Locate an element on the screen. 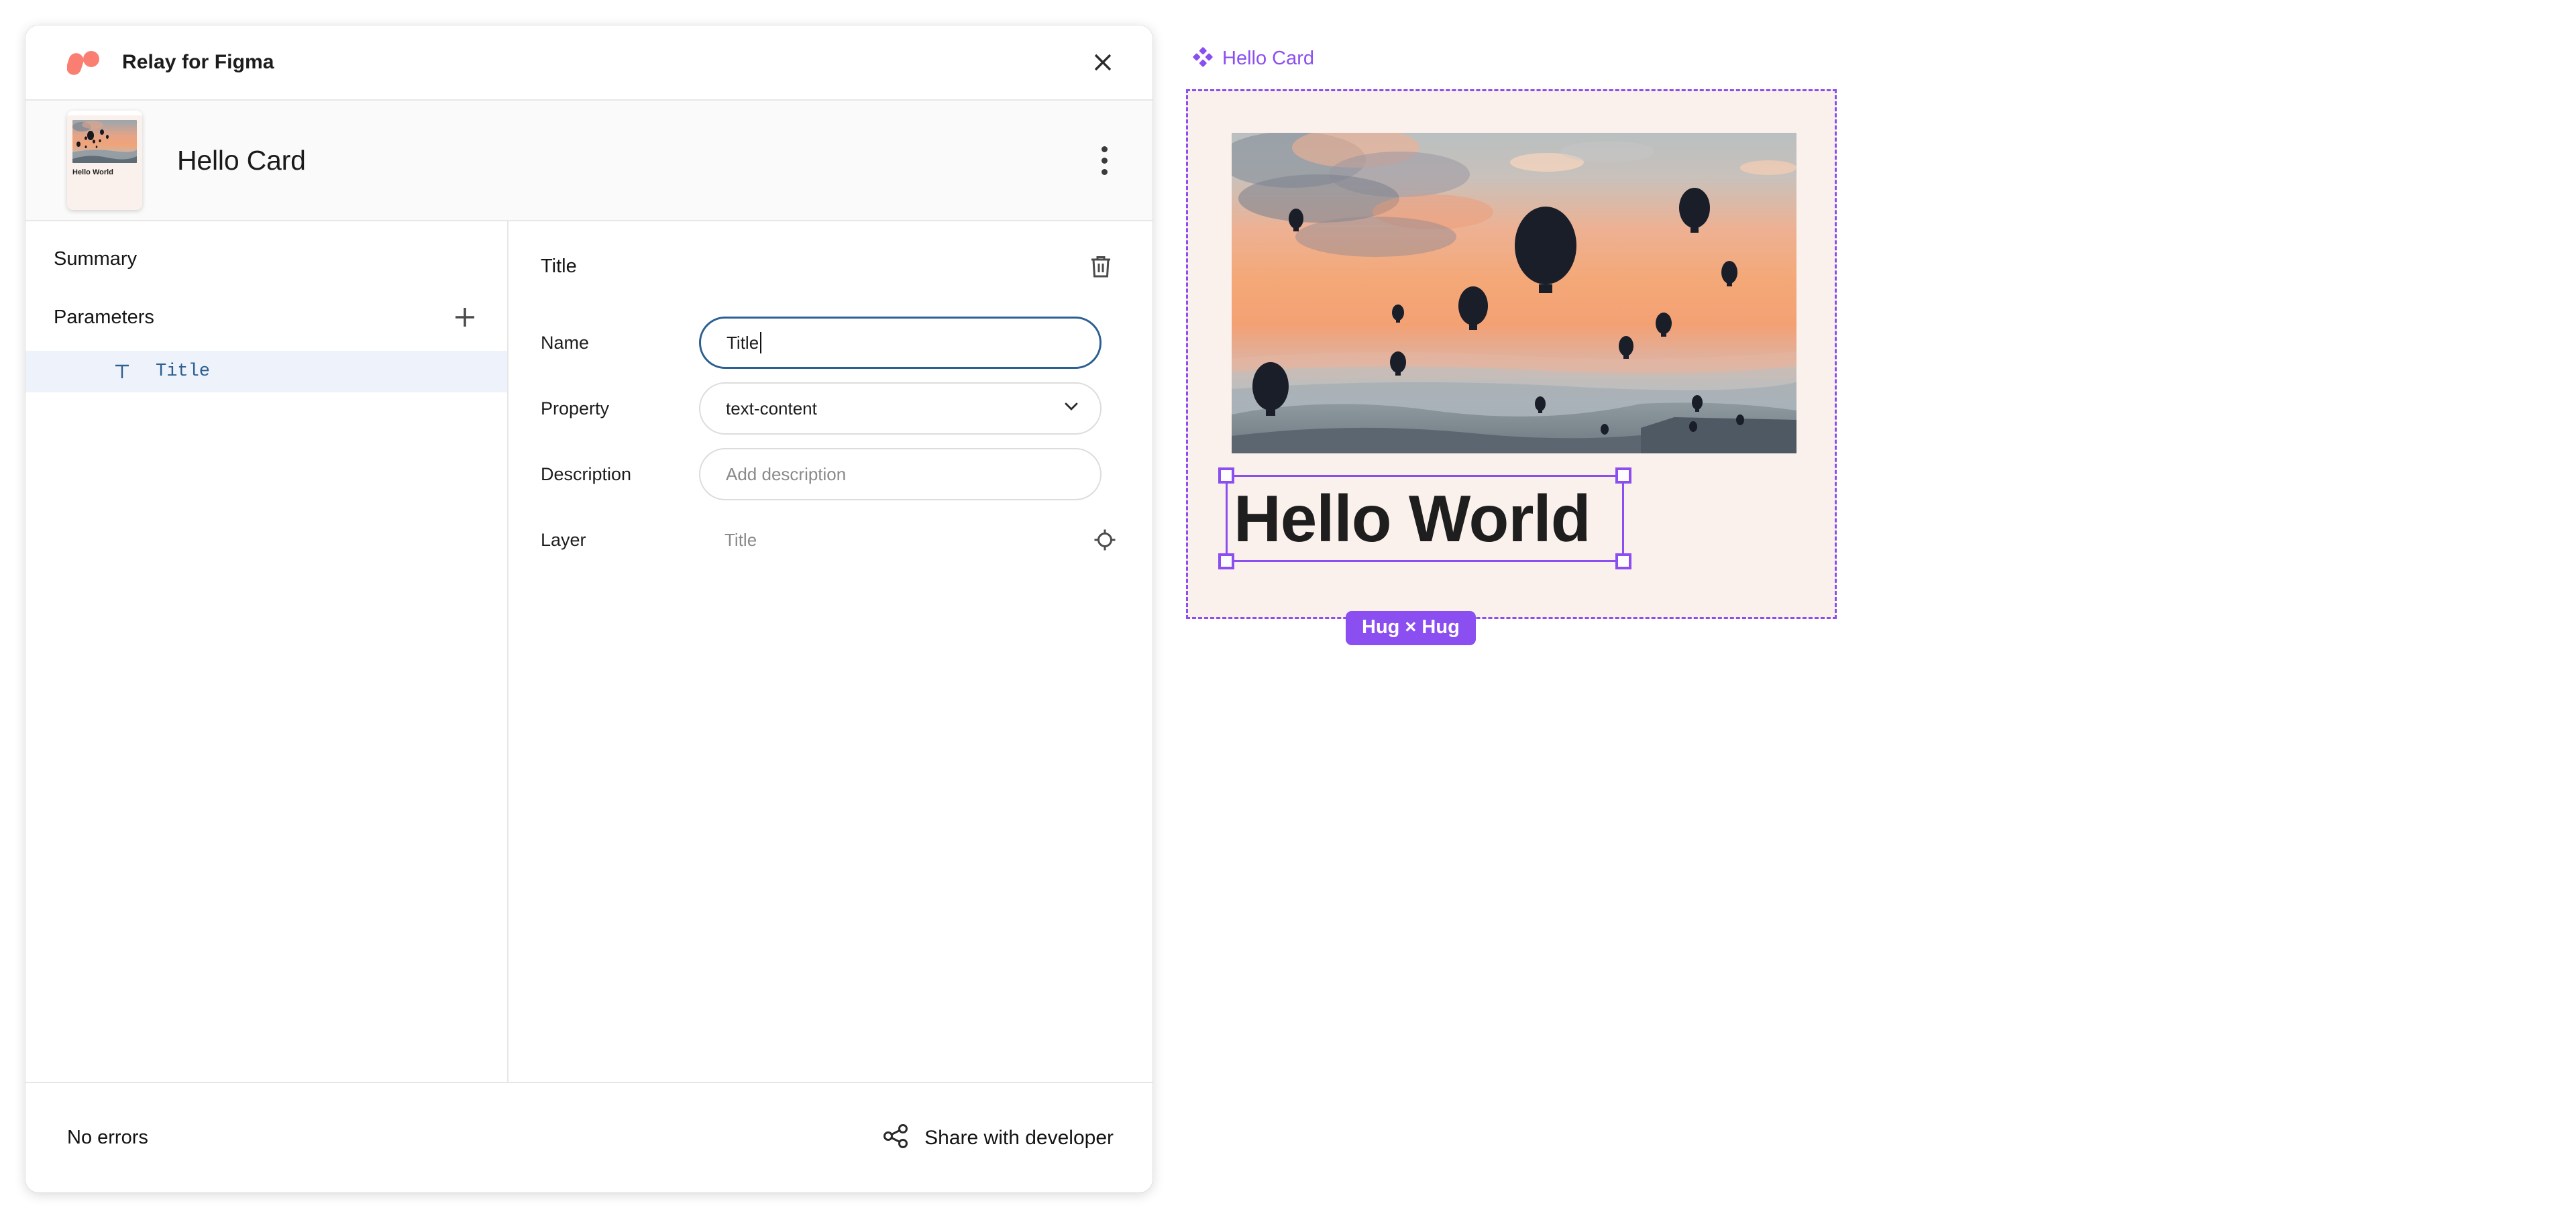  name-input-value: Title is located at coordinates (743, 342).